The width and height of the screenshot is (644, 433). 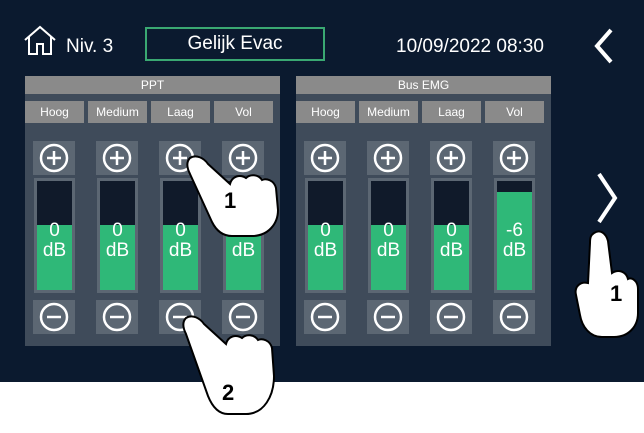 What do you see at coordinates (90, 46) in the screenshot?
I see `level-label: Niv. 3` at bounding box center [90, 46].